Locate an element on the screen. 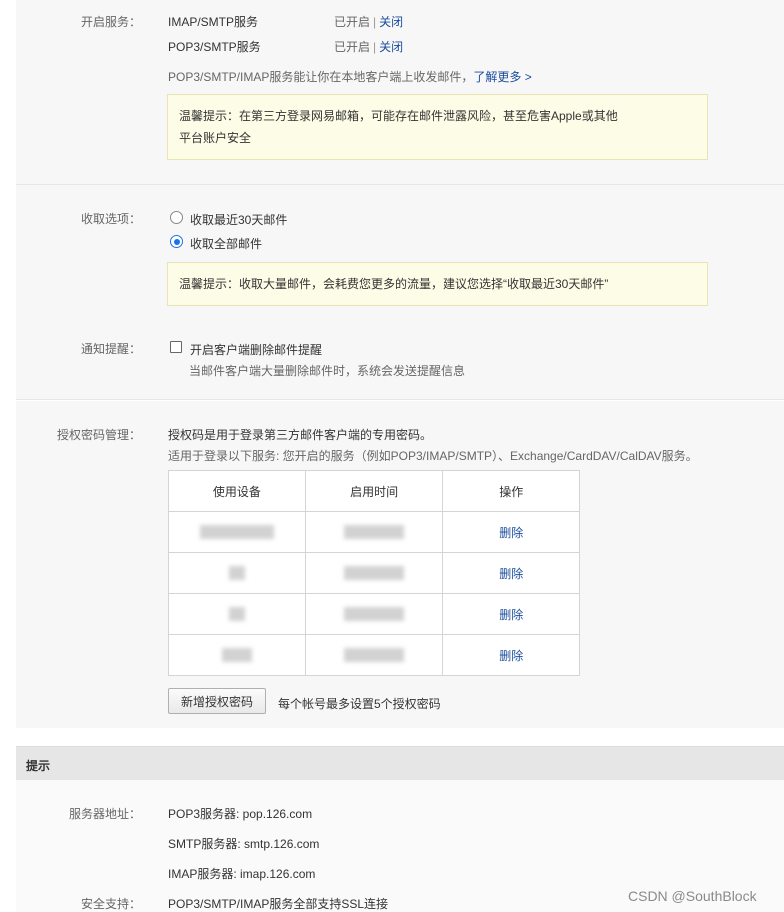  service-description: POP3/SMTP/IMAP服务能让你在本地客户端上收发邮件，了解更多 > is located at coordinates (350, 76).